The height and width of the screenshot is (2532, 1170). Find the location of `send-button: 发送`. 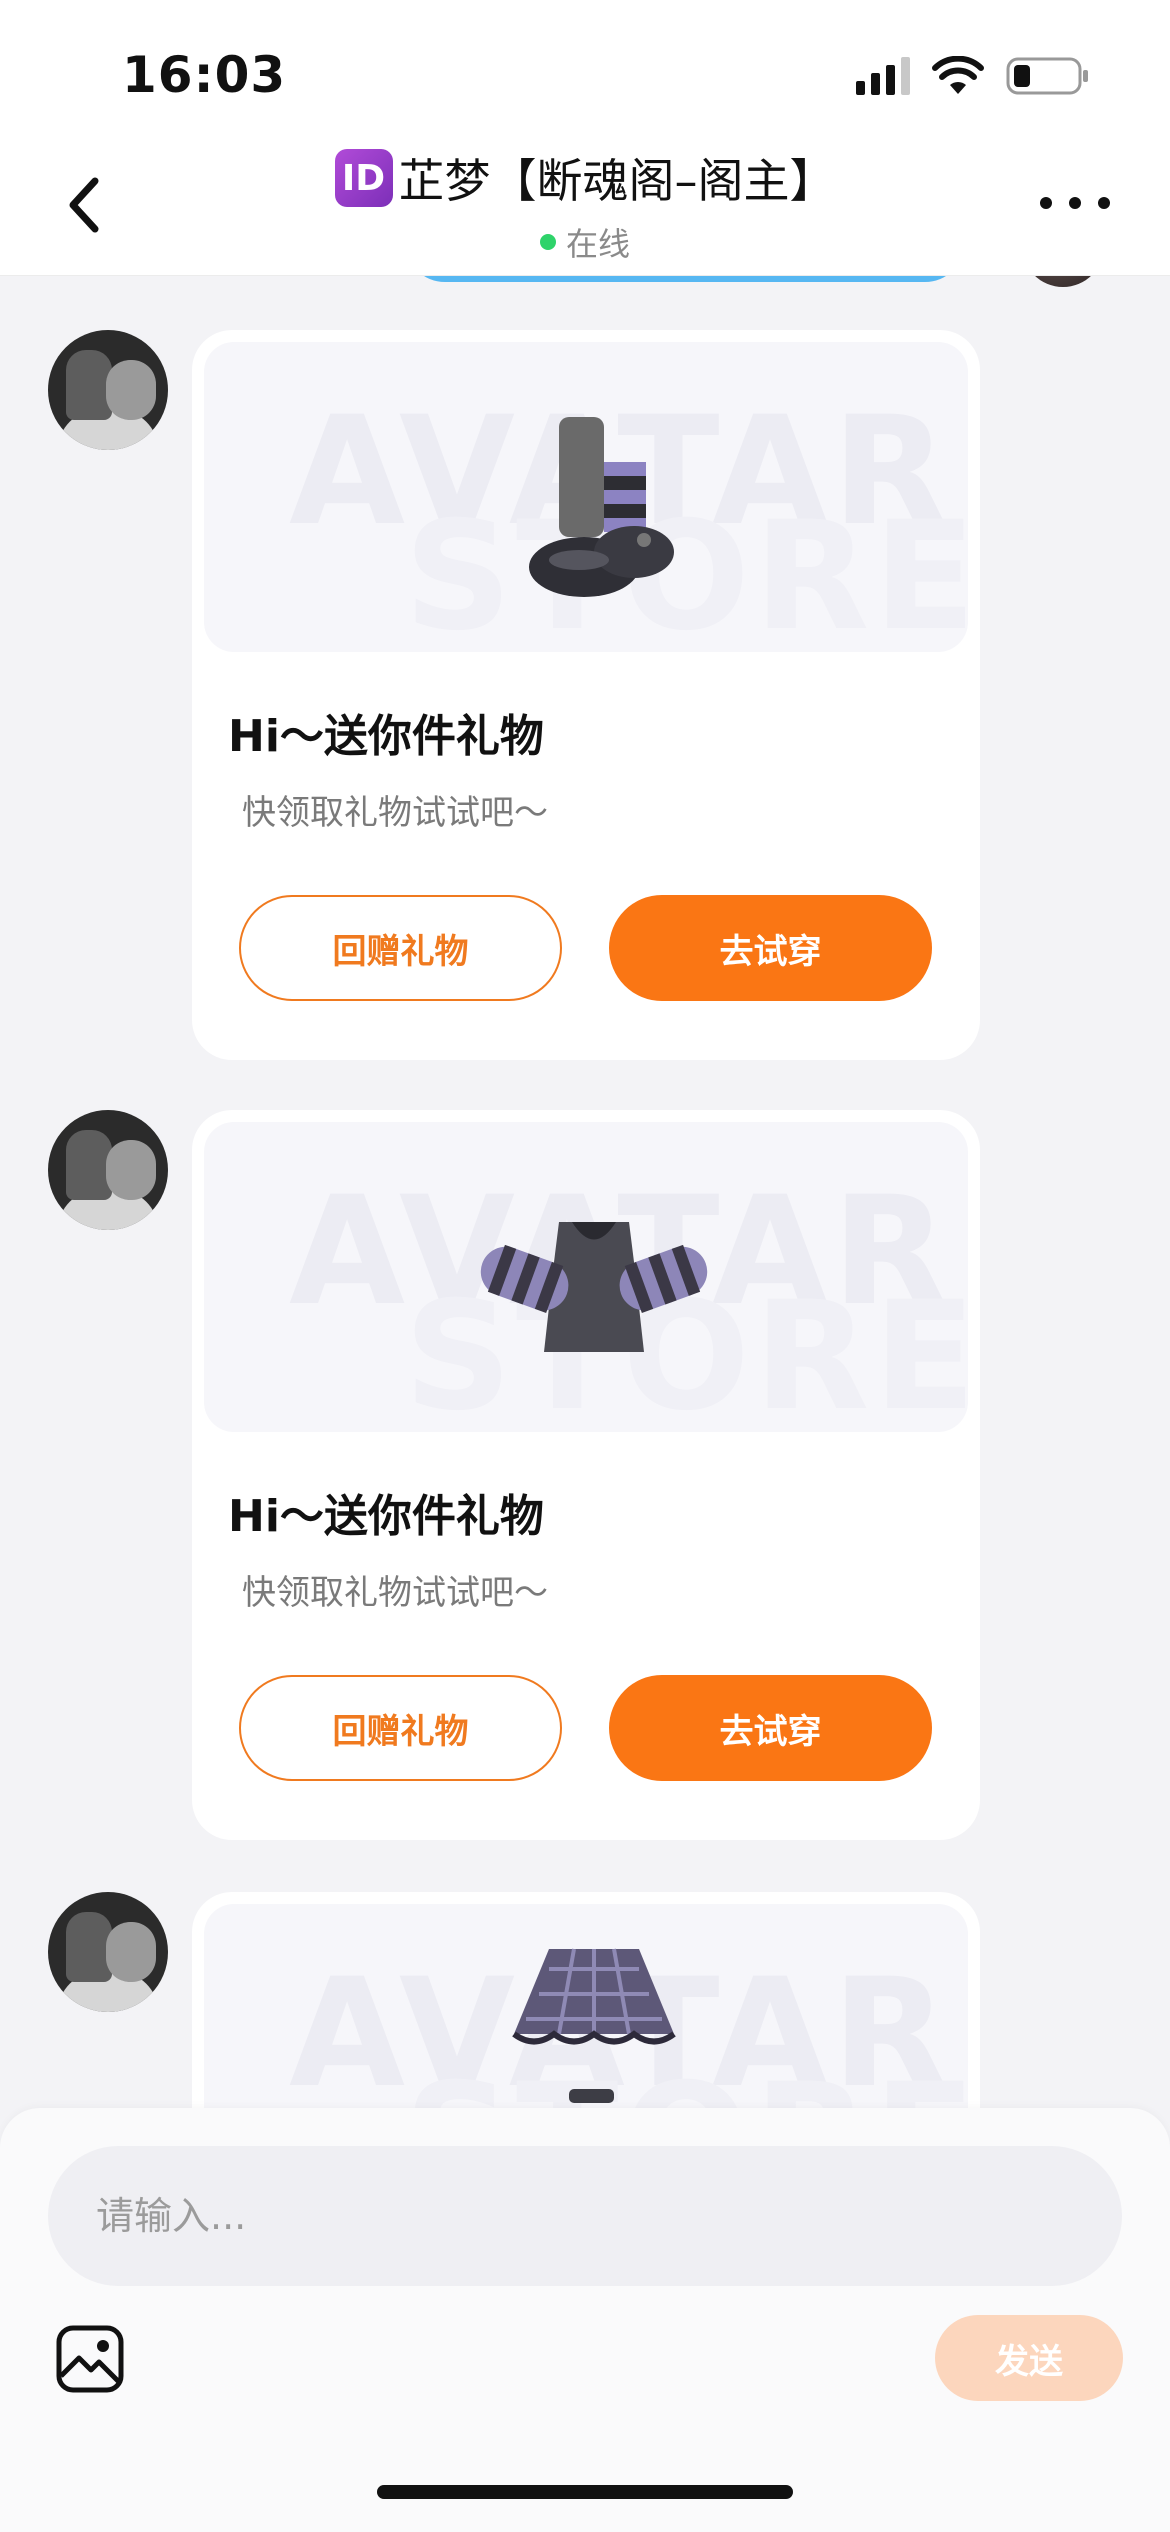

send-button: 发送 is located at coordinates (1029, 2358).